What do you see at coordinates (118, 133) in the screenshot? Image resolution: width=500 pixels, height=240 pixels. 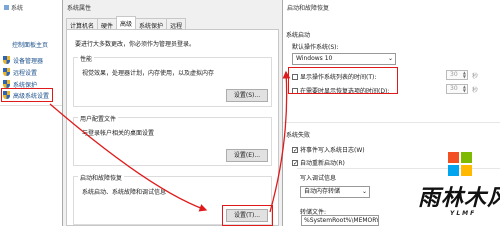 I see `group-description: 与登录帐户相关的桌面设置` at bounding box center [118, 133].